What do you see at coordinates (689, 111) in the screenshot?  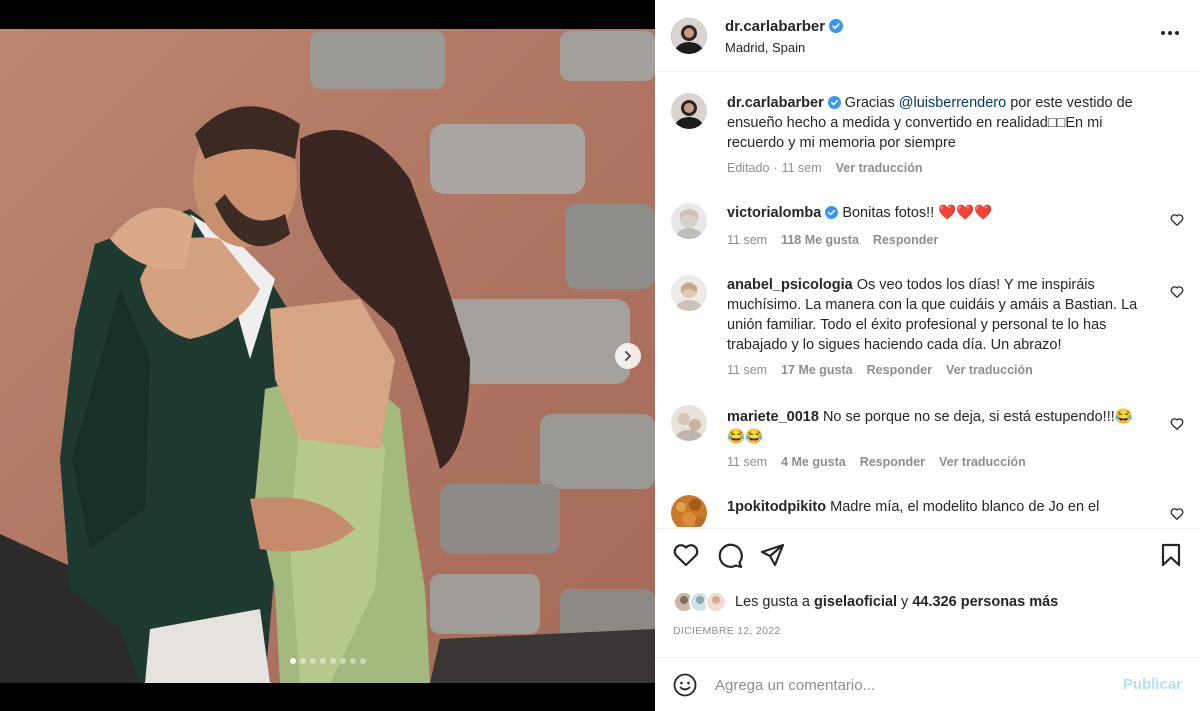 I see `caption-avatar` at bounding box center [689, 111].